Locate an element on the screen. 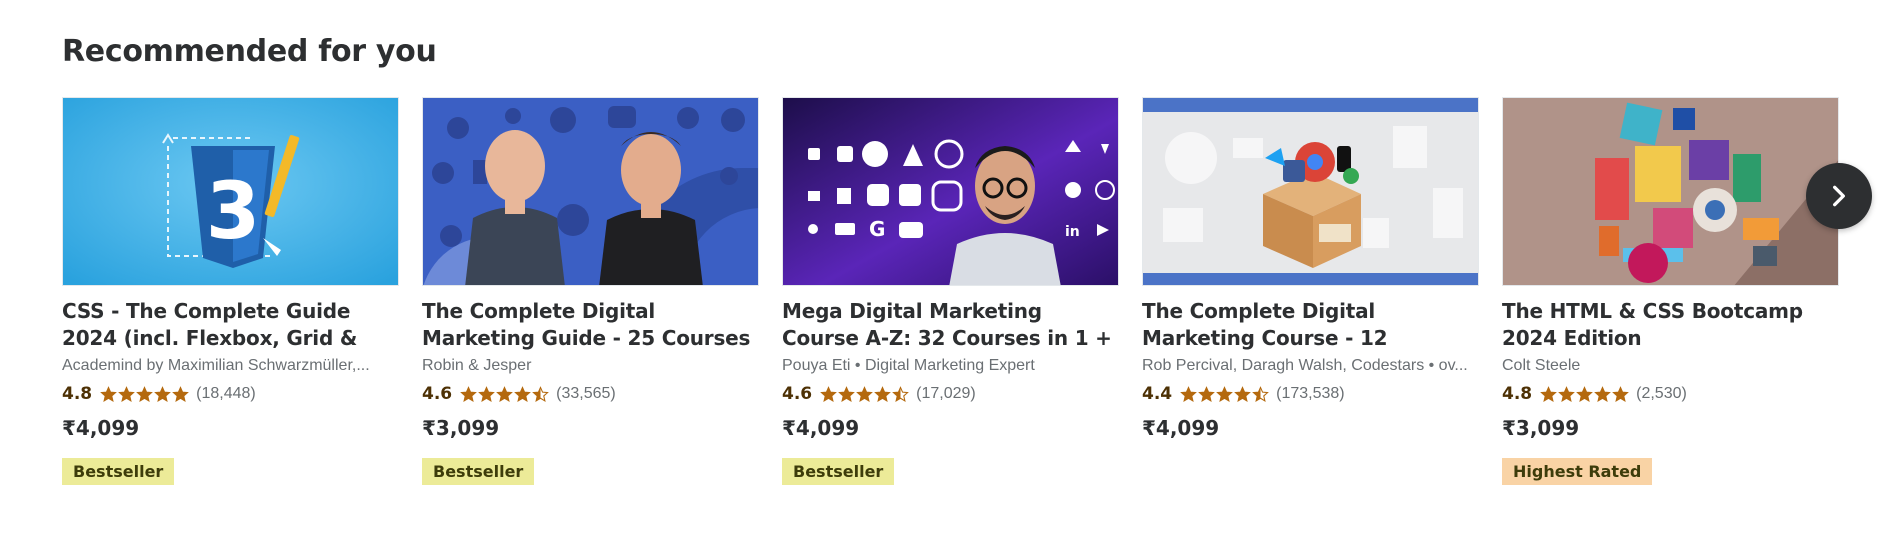  rating-row: 4.6 (17,029) is located at coordinates (950, 394).